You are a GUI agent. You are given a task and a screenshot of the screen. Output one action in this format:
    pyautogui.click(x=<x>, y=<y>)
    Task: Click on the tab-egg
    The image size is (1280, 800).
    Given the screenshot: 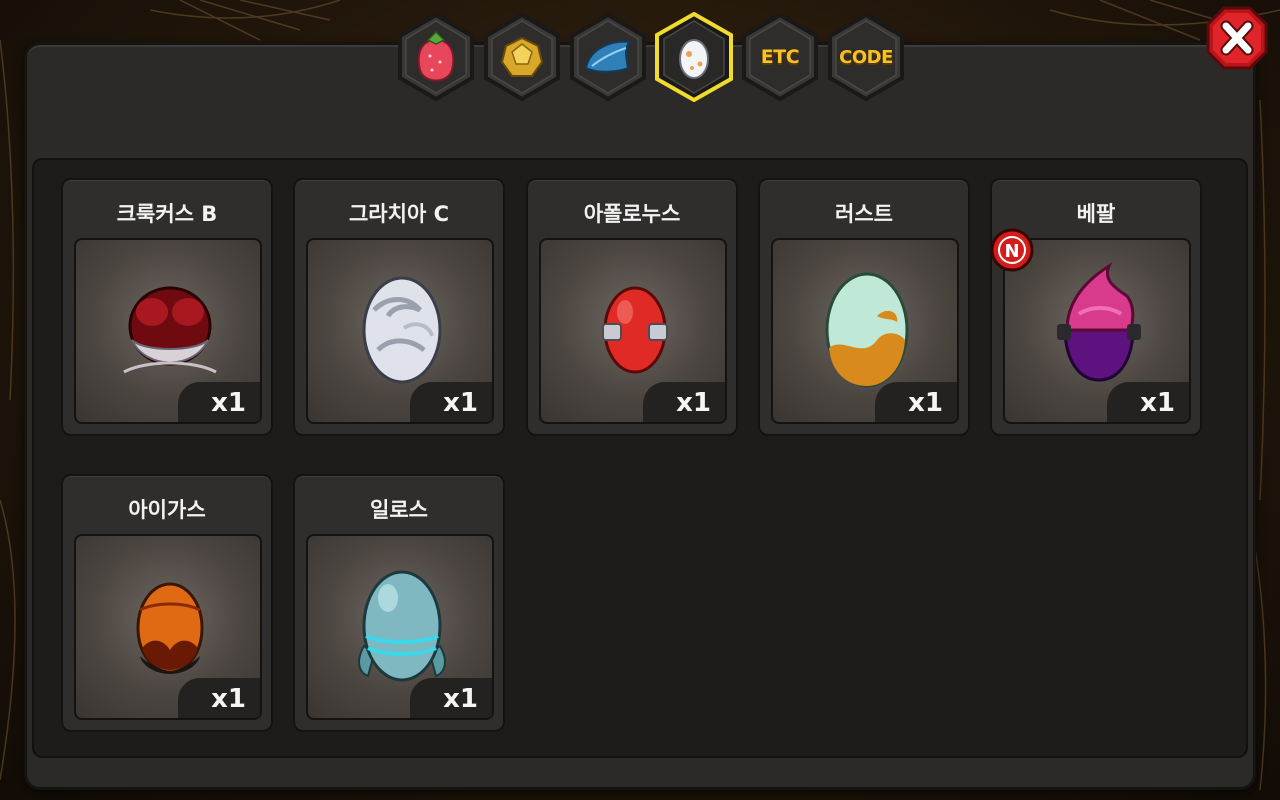 What is the action you would take?
    pyautogui.click(x=694, y=57)
    